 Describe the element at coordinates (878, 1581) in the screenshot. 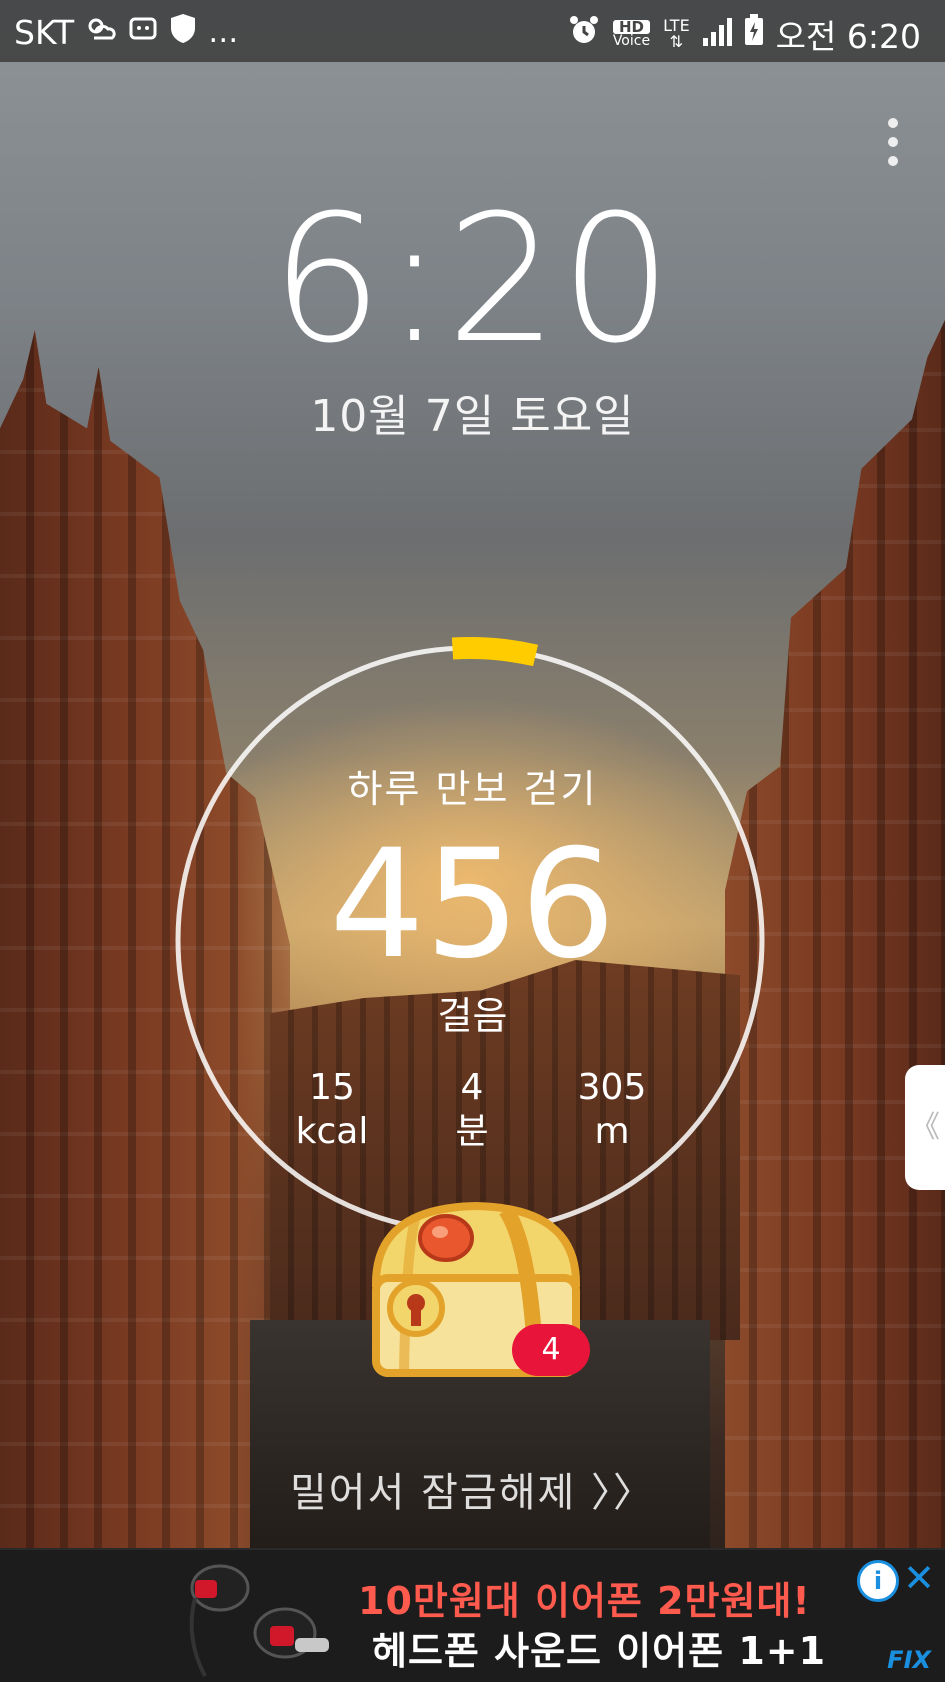

I see `ad-info-icon: i` at that location.